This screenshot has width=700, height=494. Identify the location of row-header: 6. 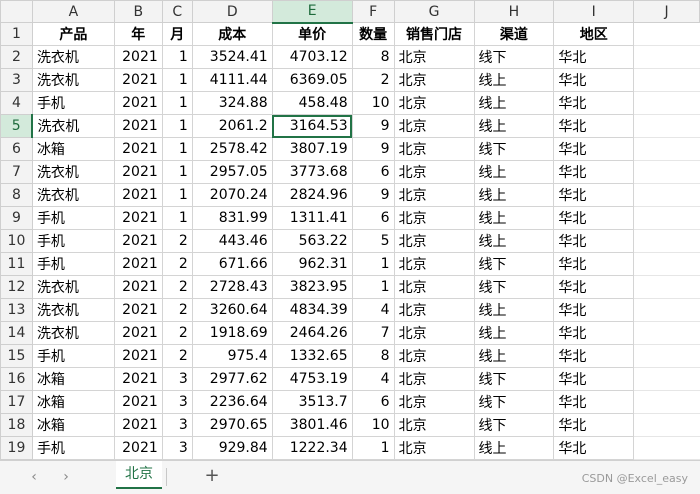
(16, 149).